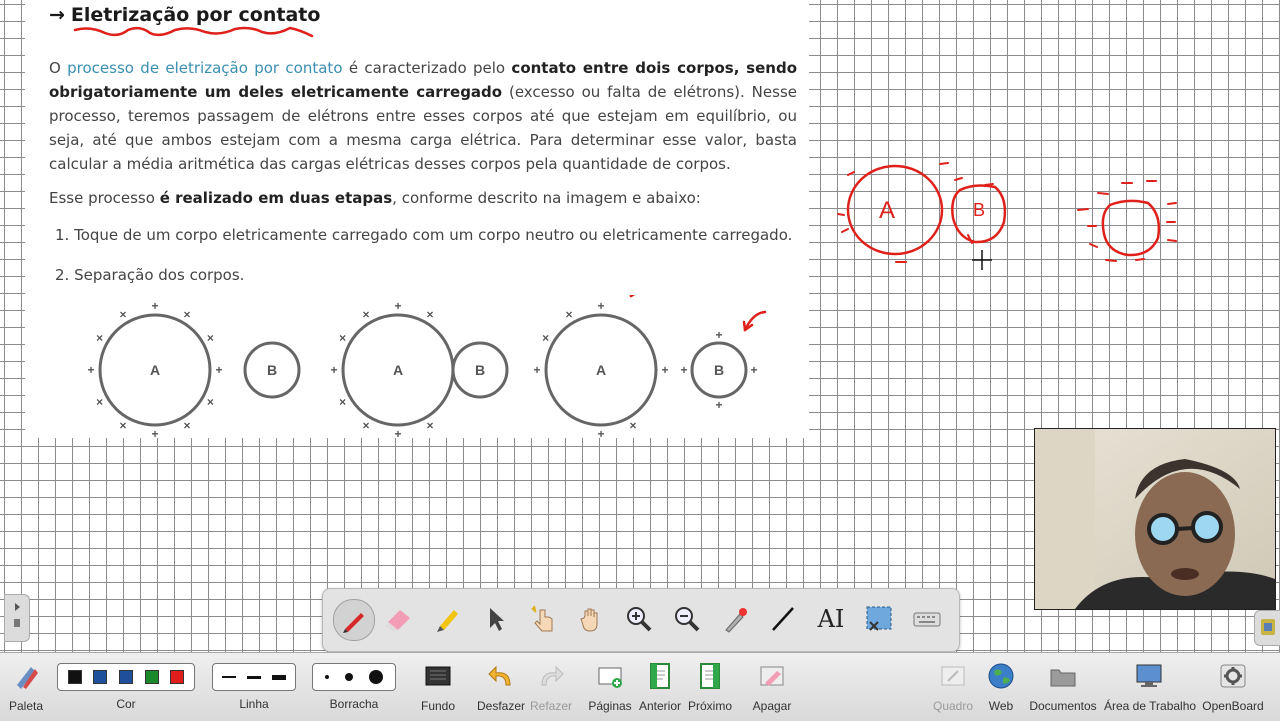  I want to click on documents-button: Documentos, so click(1063, 686).